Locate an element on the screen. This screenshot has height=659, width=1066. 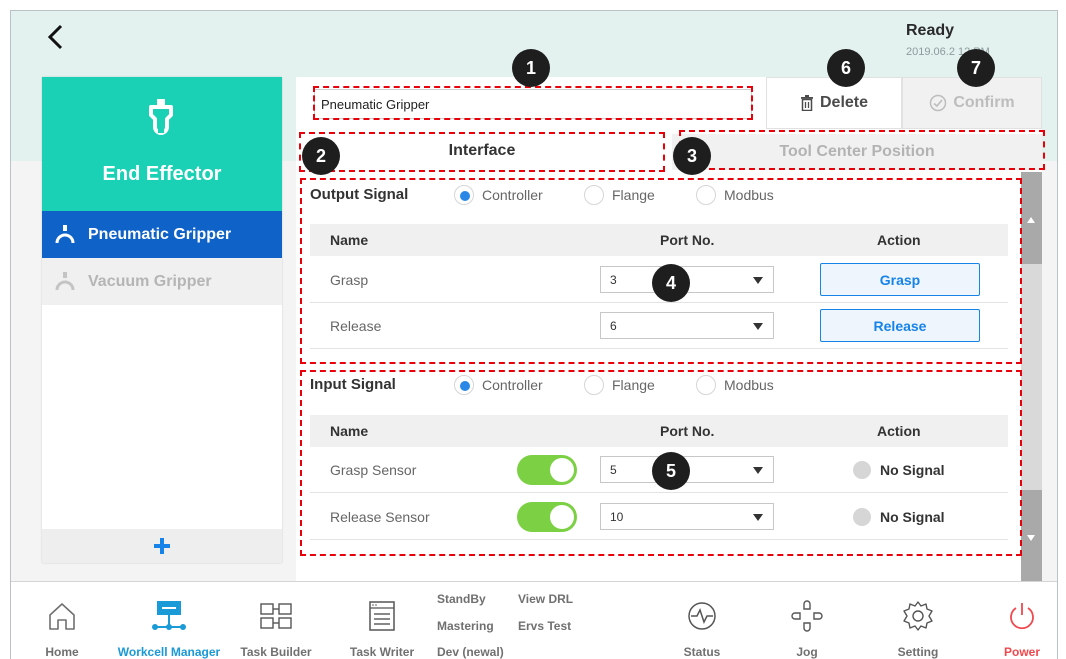
delete-button: Delete is located at coordinates (834, 103).